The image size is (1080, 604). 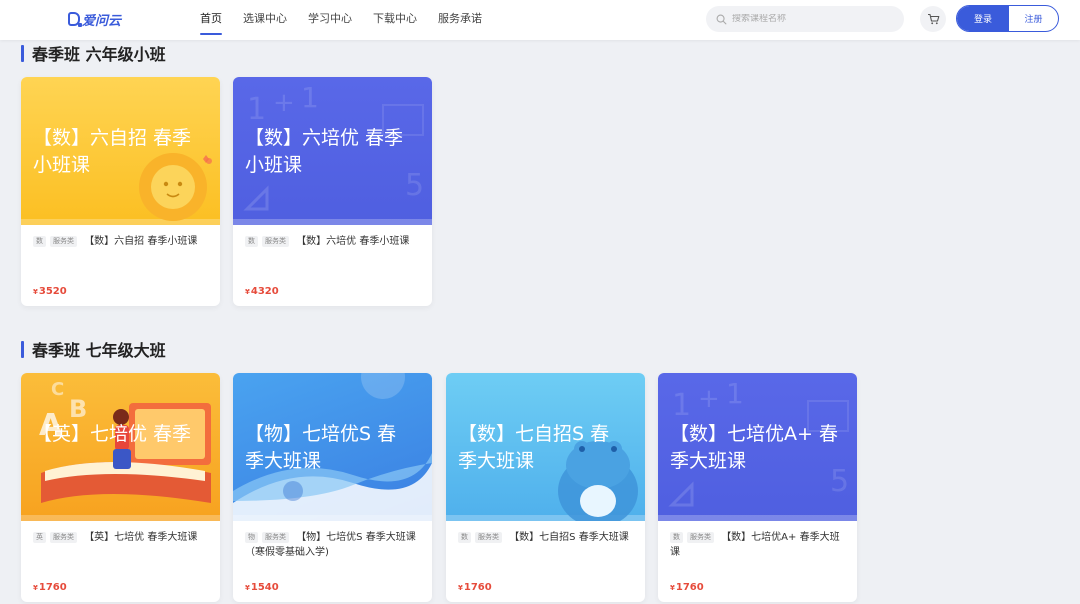 What do you see at coordinates (78, 409) in the screenshot?
I see `svg-text: B` at bounding box center [78, 409].